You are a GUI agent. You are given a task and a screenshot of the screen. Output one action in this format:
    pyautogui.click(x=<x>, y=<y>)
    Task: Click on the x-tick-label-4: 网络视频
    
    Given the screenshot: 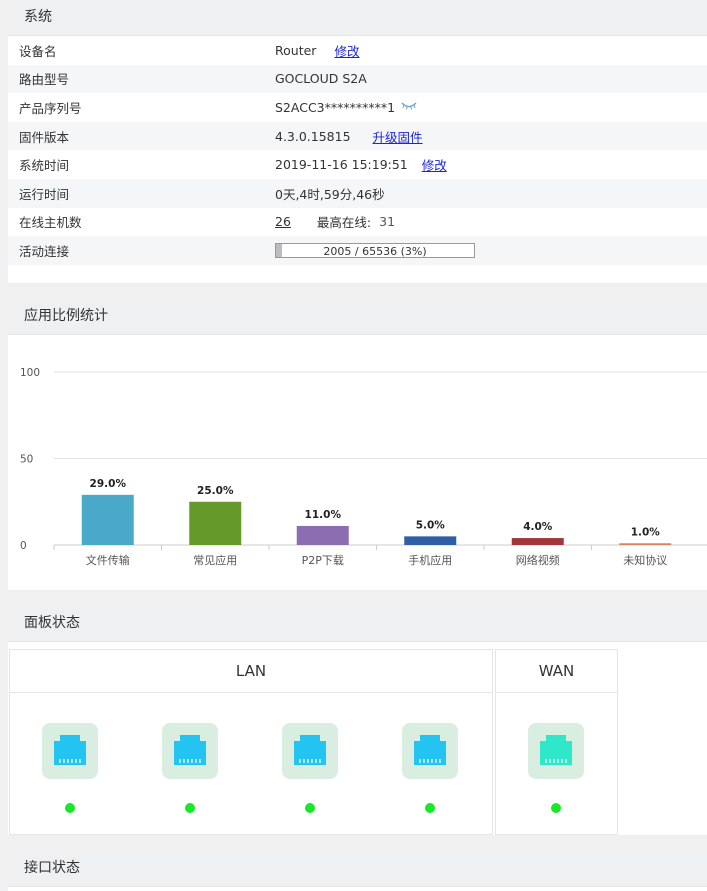 What is the action you would take?
    pyautogui.click(x=538, y=560)
    